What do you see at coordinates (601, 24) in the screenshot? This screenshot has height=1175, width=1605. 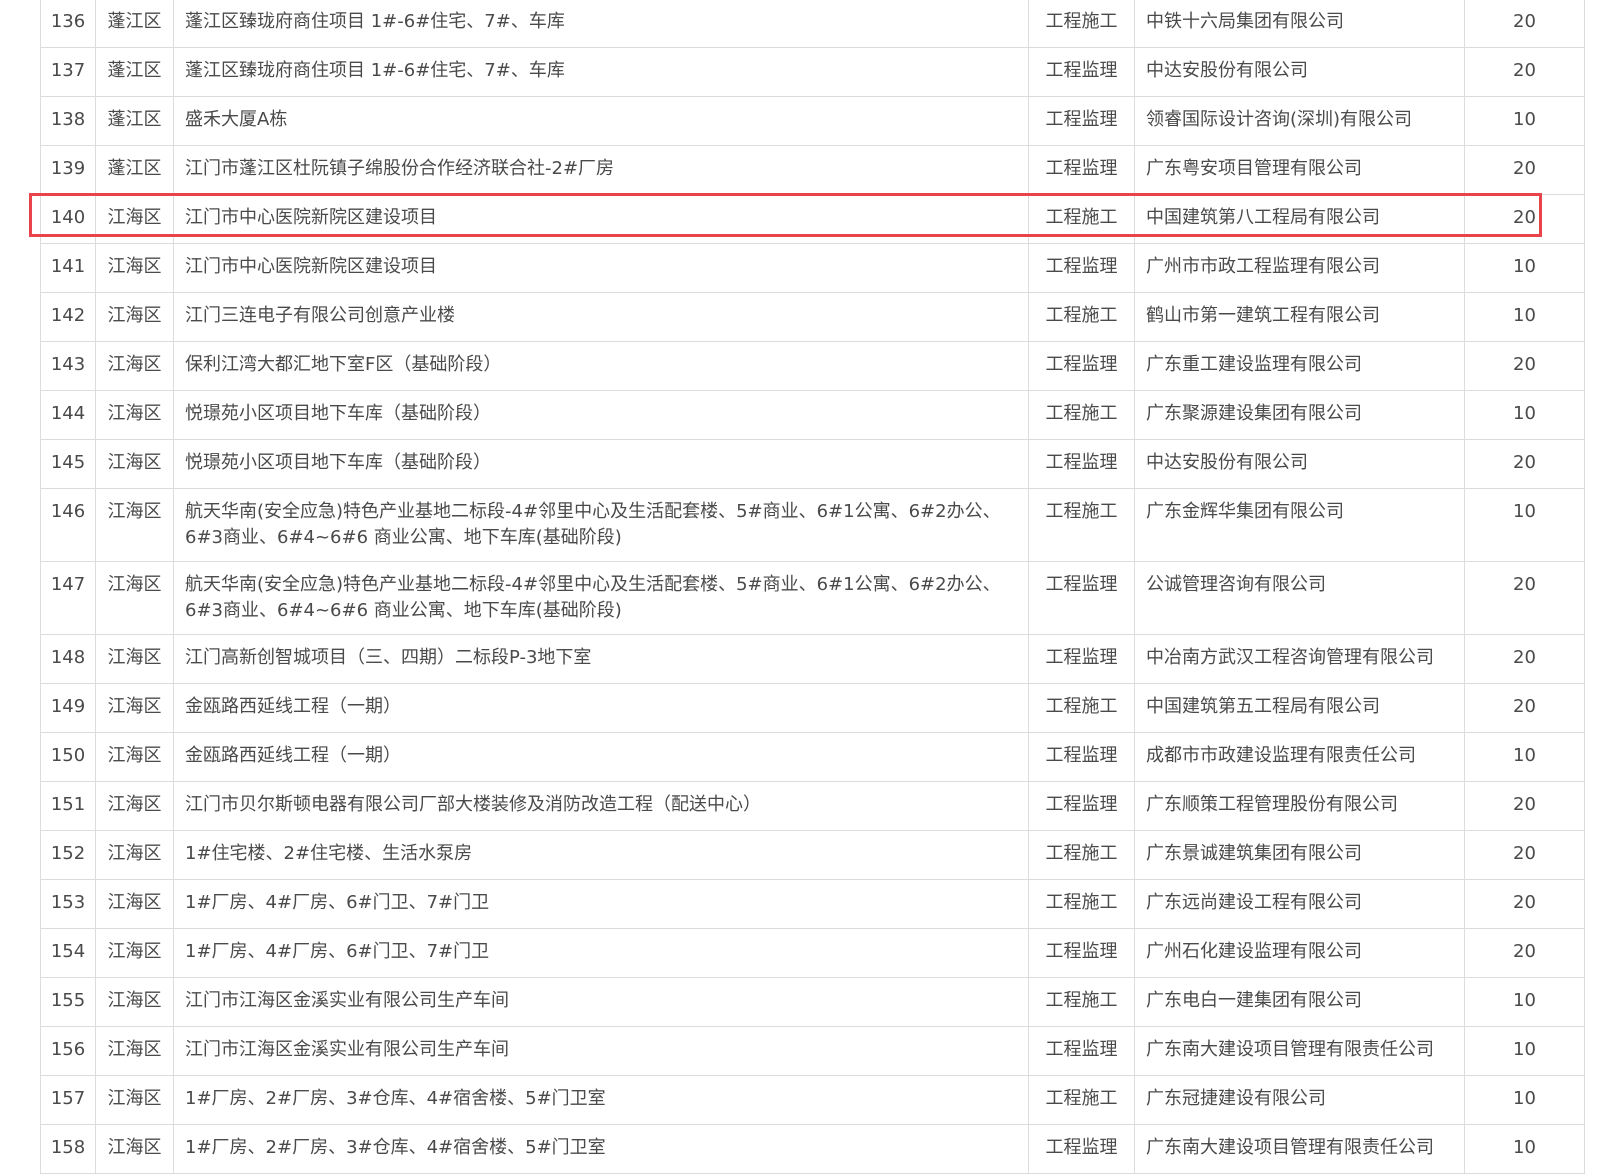 I see `project-name-cell: 蓬江区臻珑府商住项目 1#-6#住宅、7#、车库` at bounding box center [601, 24].